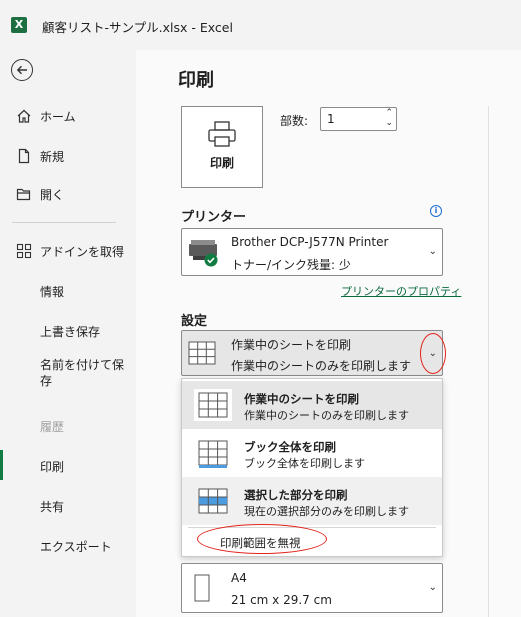 The width and height of the screenshot is (521, 617). I want to click on printer-name: Brother DCP-J577N Printer, so click(310, 242).